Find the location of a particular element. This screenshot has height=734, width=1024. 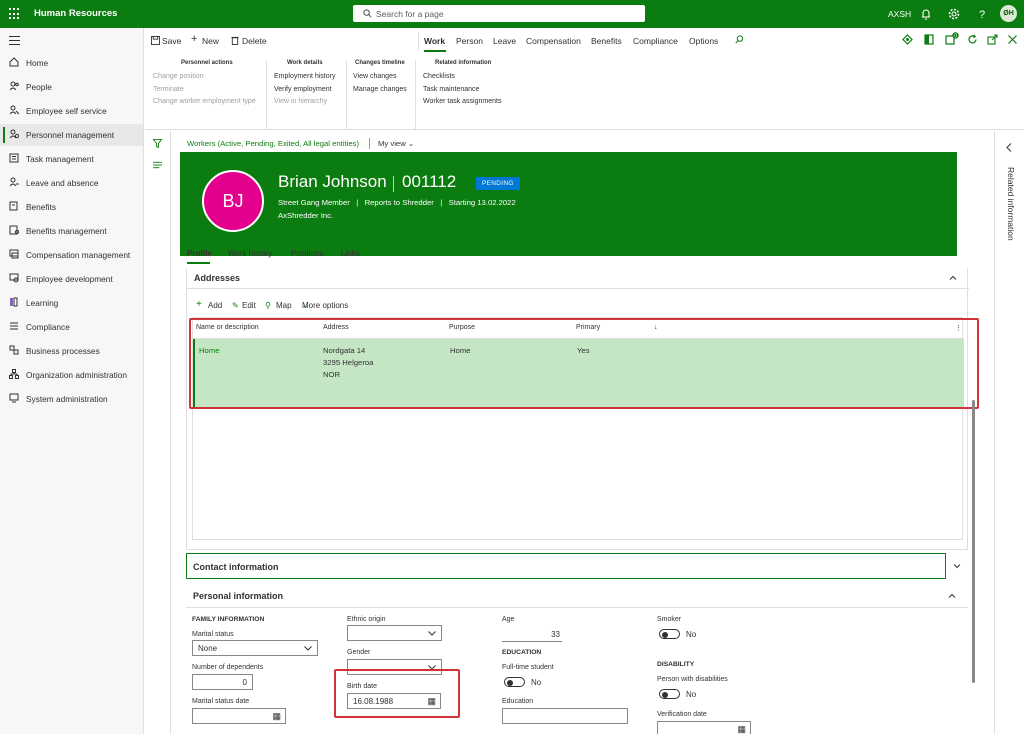

verify-employment-button: Verify employment is located at coordinates (303, 89).